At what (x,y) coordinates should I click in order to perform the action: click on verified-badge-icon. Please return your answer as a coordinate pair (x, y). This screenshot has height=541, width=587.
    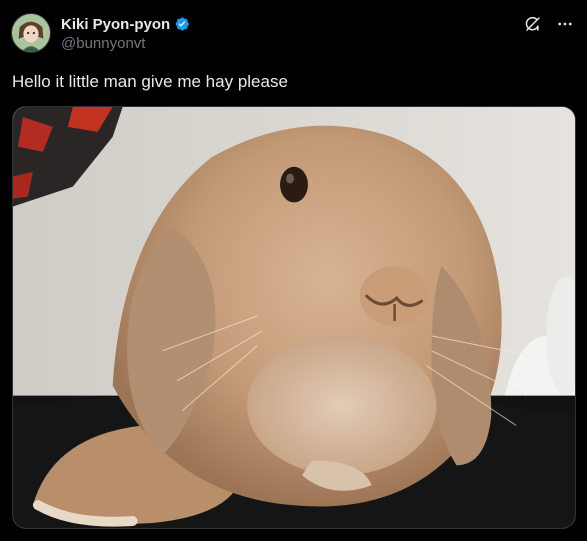
    Looking at the image, I should click on (182, 24).